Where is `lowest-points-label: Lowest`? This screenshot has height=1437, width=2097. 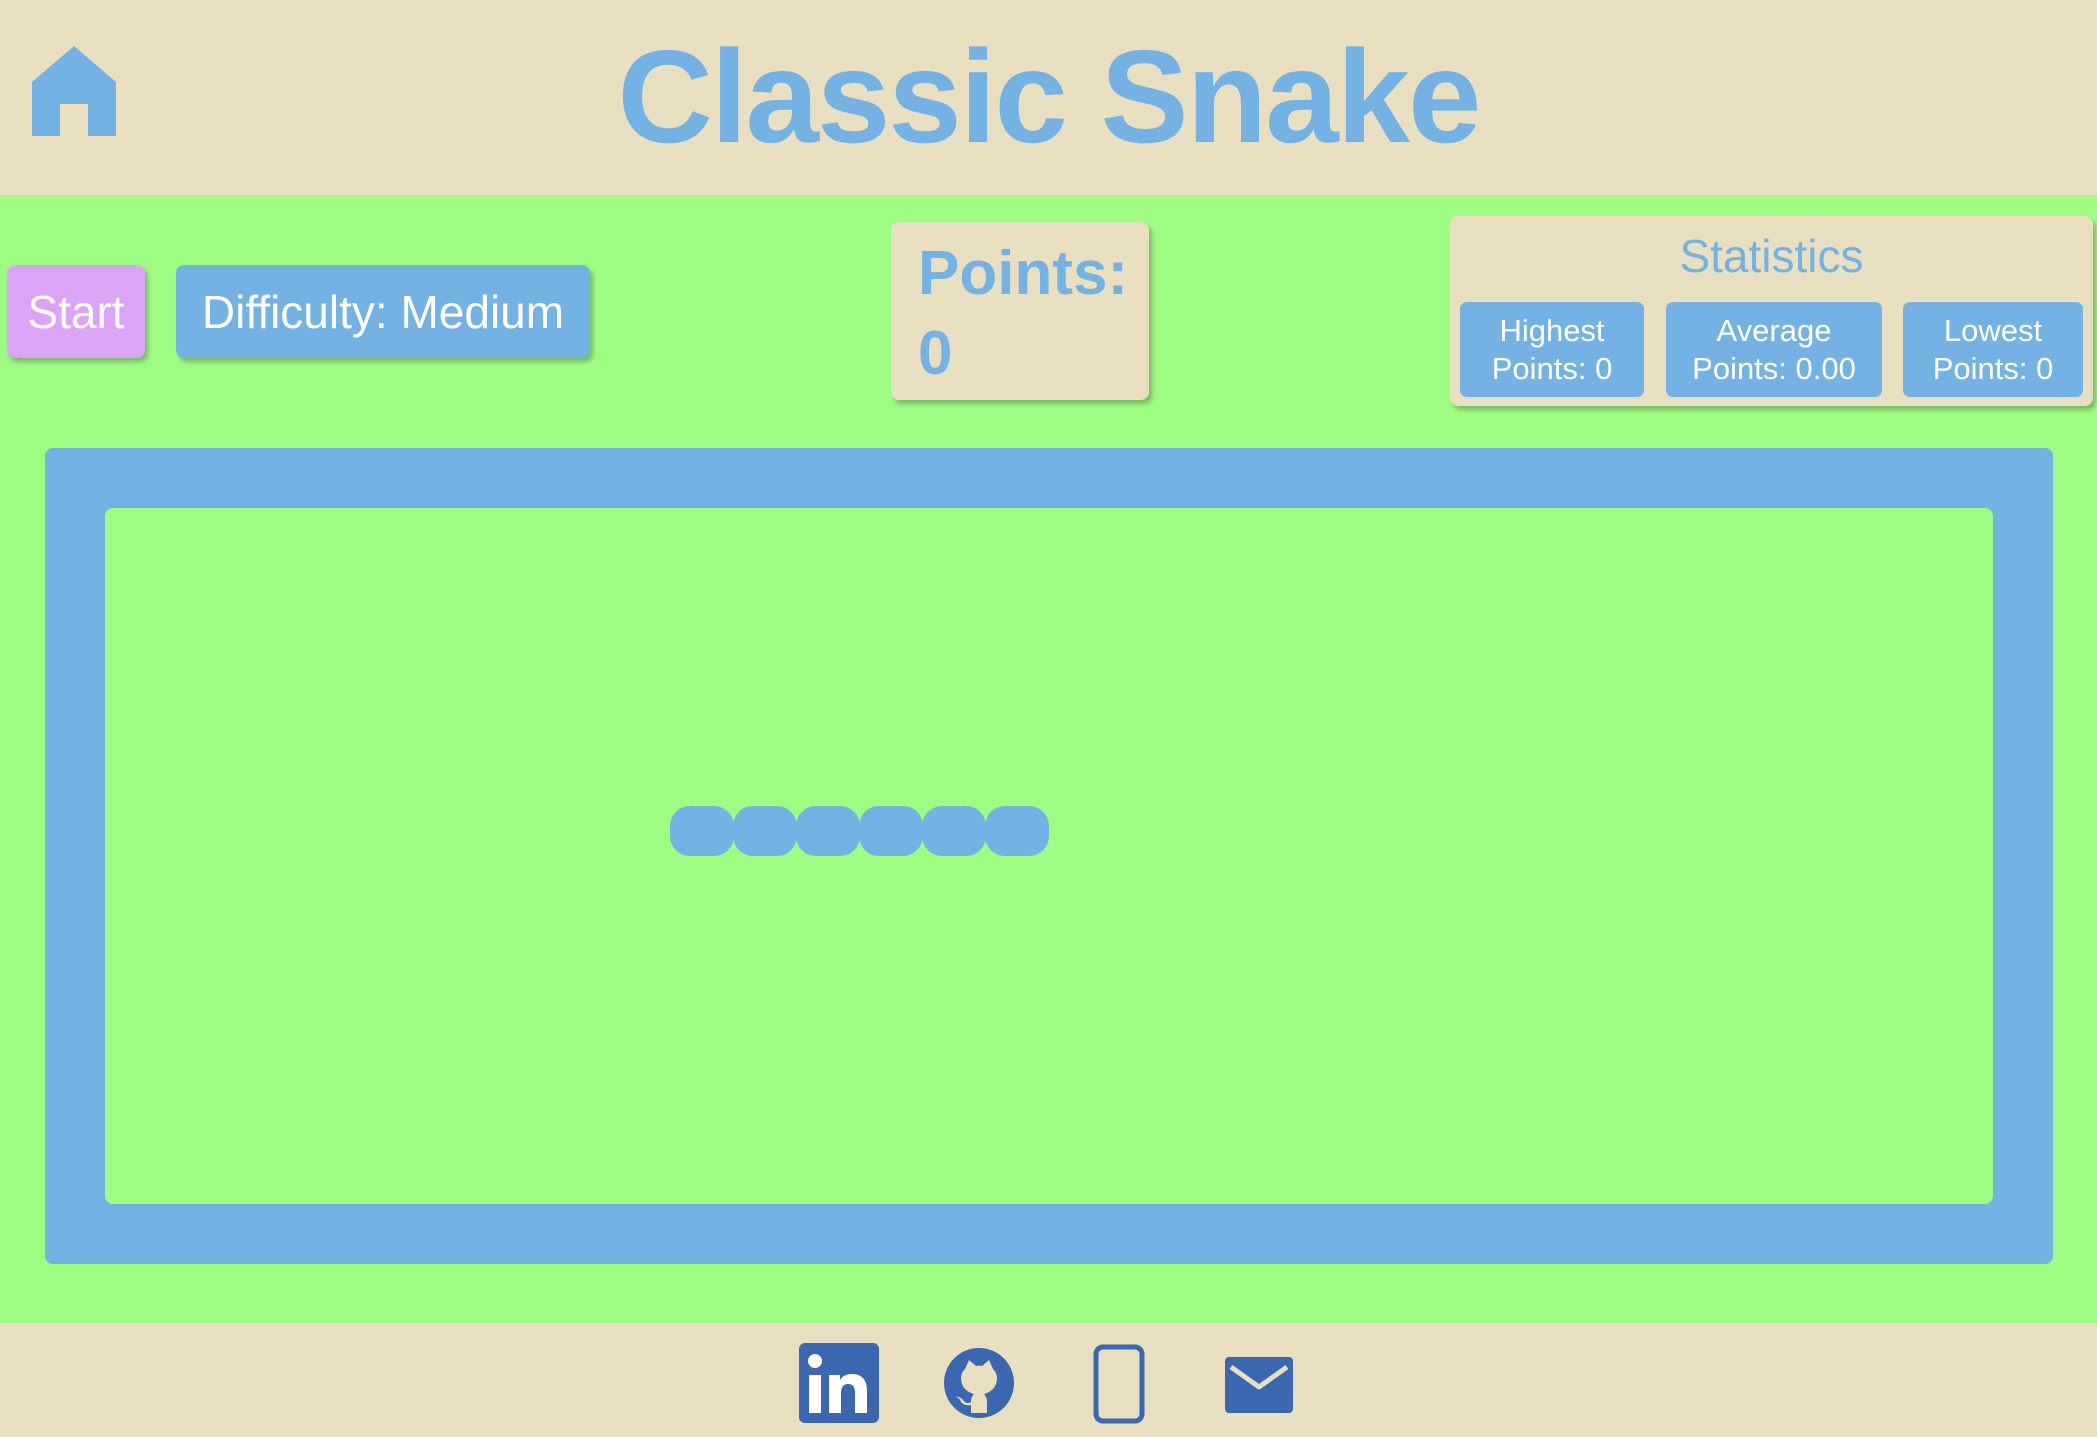
lowest-points-label: Lowest is located at coordinates (1993, 330).